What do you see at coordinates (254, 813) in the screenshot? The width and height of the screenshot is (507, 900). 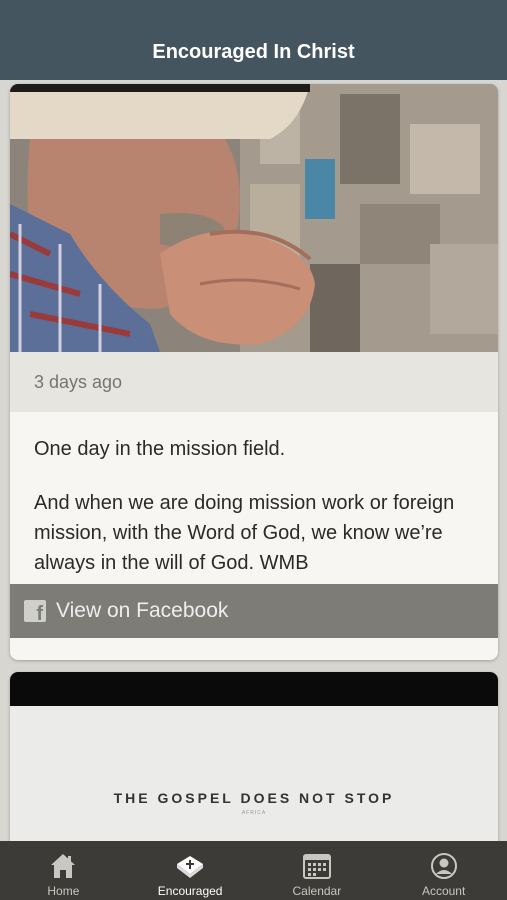 I see `media-subtitle: AFRICA` at bounding box center [254, 813].